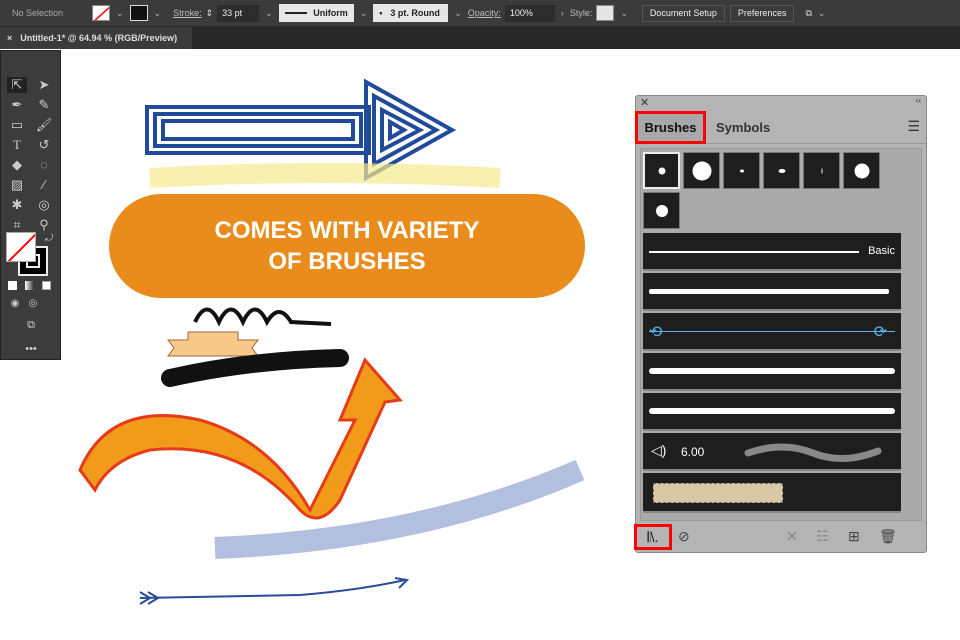  I want to click on paintbrush-tool-icon: 🖌, so click(44, 125).